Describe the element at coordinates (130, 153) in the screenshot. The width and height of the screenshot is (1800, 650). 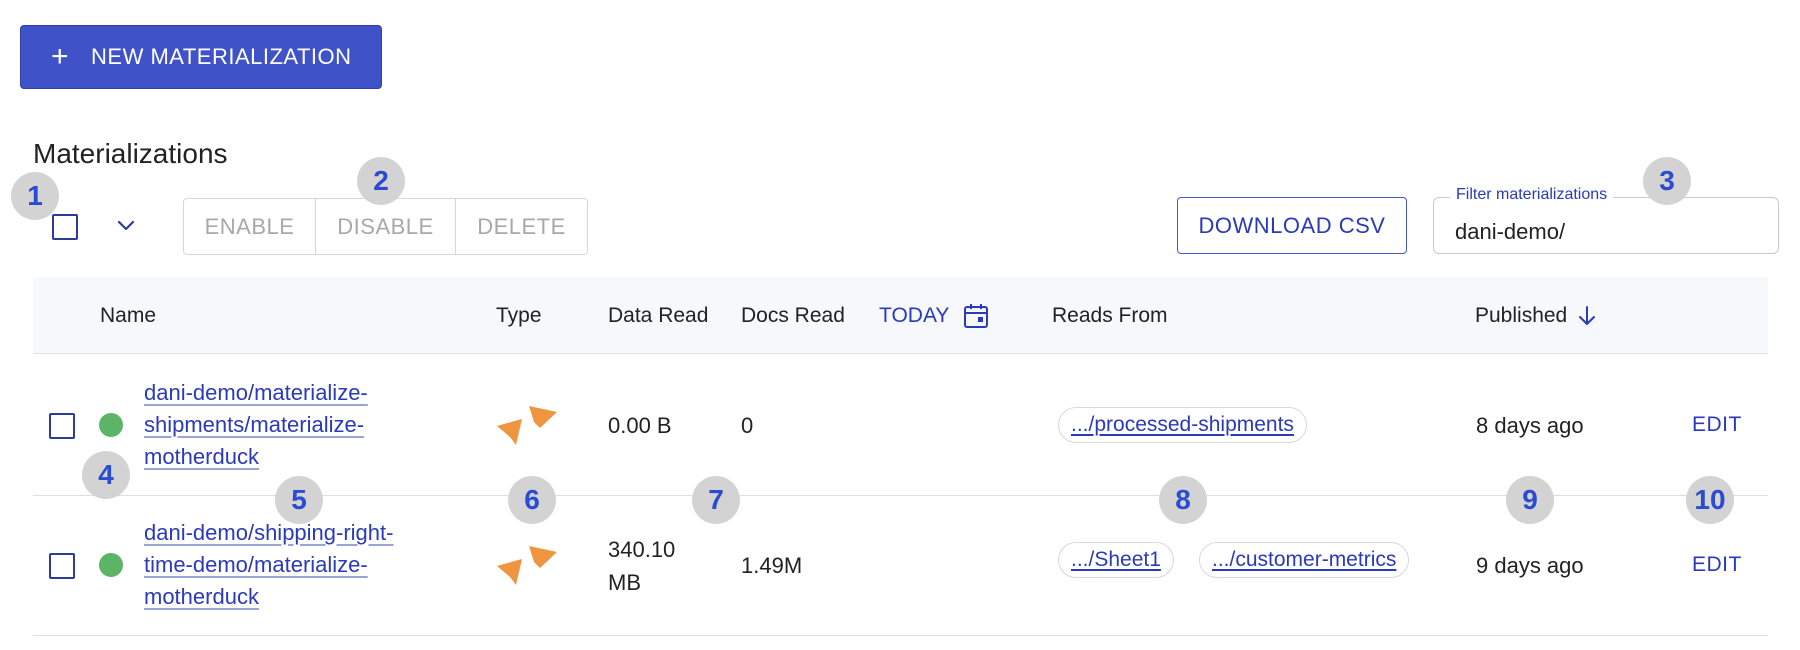
I see `page-title: Materializations` at that location.